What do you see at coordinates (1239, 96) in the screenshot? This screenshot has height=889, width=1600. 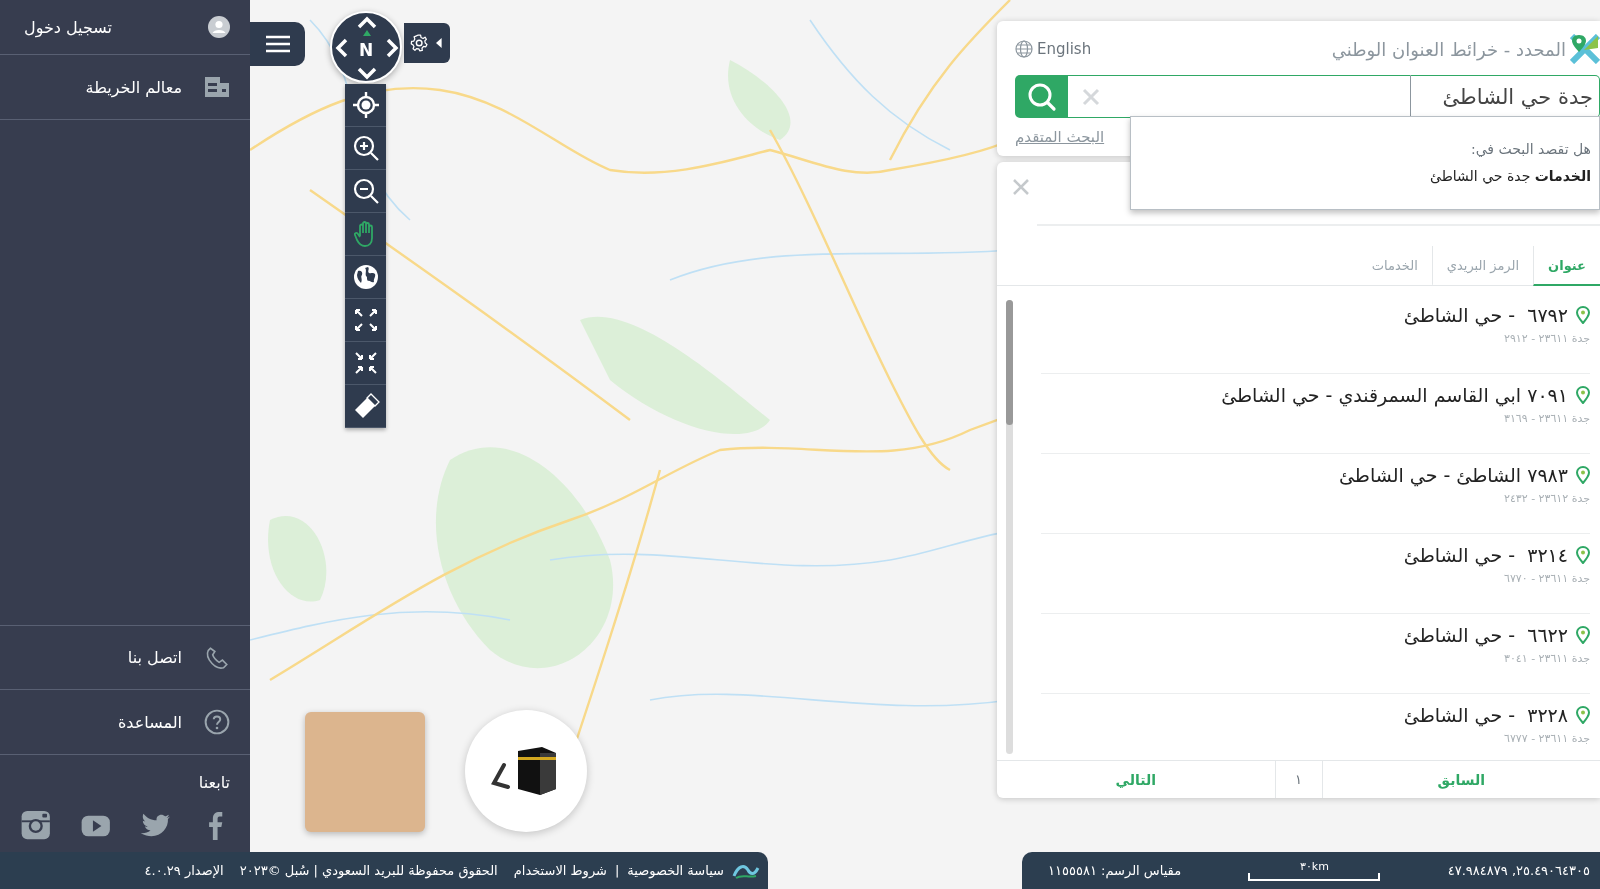 I see `clear-button` at bounding box center [1239, 96].